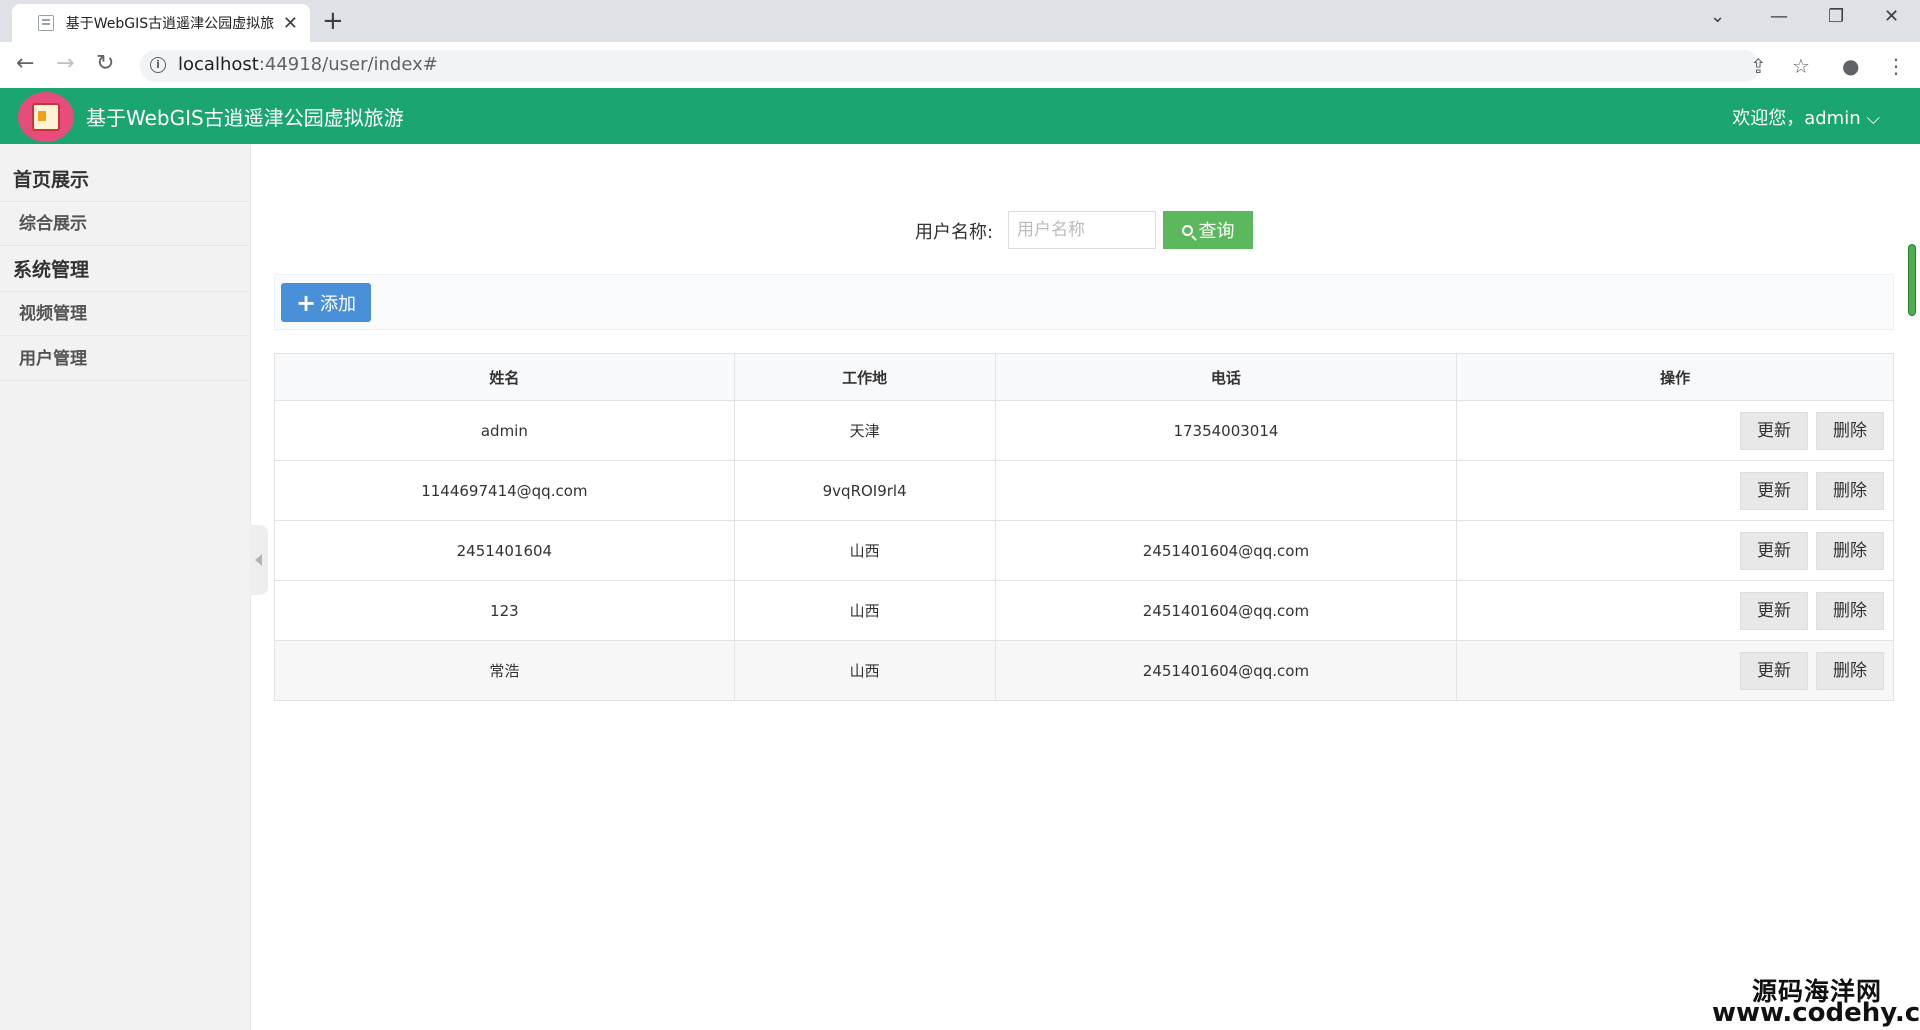 The image size is (1920, 1030). I want to click on cell-phone: 17354003014, so click(1226, 430).